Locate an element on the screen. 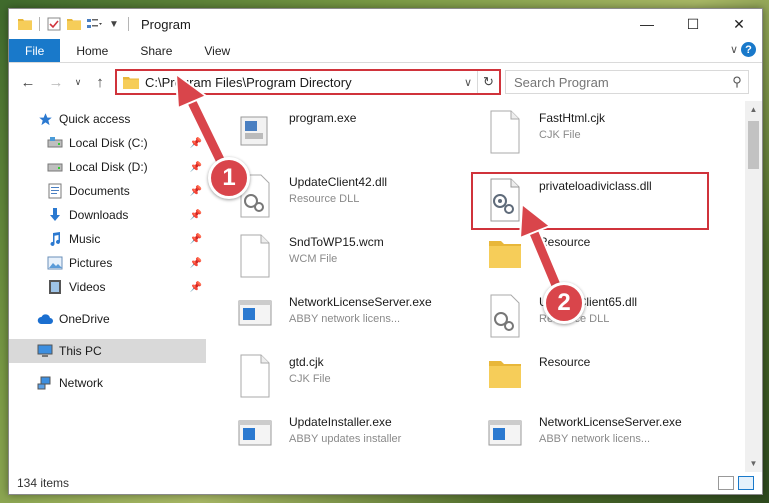 The image size is (769, 503). properties-icon is located at coordinates (54, 24).